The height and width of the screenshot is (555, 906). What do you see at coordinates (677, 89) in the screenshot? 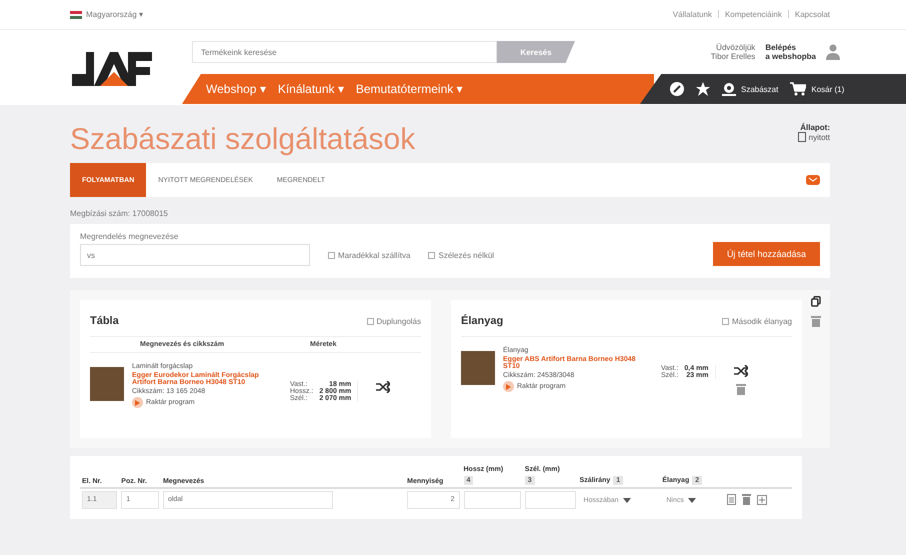
I see `circle-icon` at bounding box center [677, 89].